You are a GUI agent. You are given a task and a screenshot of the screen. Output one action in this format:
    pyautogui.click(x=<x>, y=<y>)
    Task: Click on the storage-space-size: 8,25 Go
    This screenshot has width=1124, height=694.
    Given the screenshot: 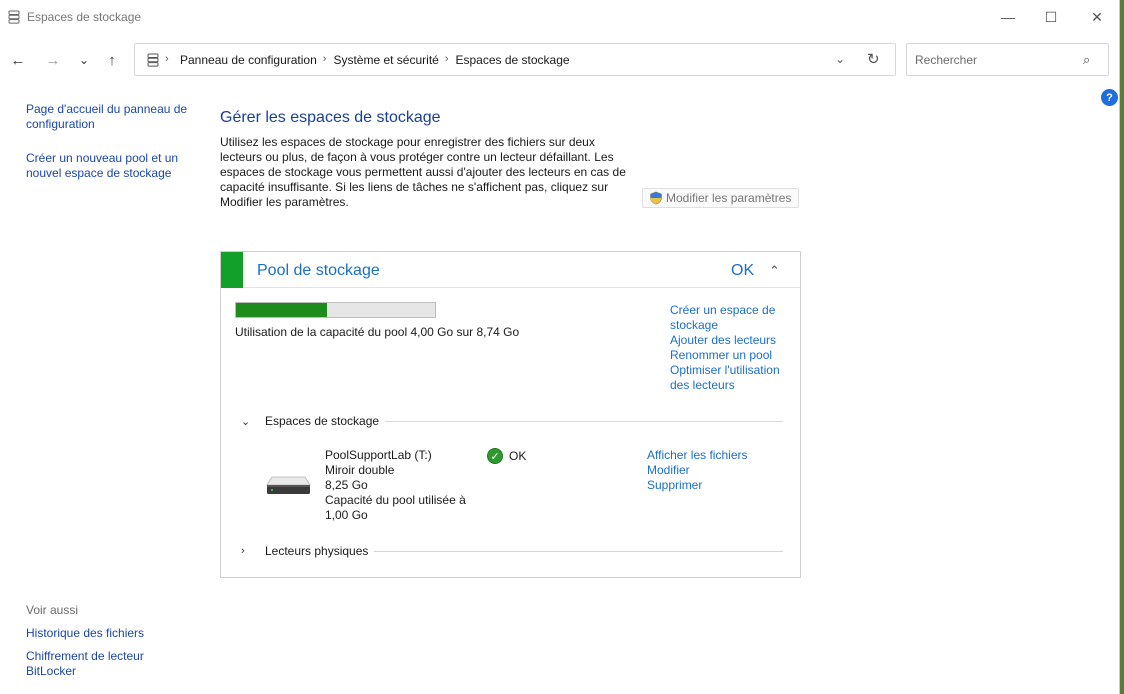 What is the action you would take?
    pyautogui.click(x=346, y=485)
    